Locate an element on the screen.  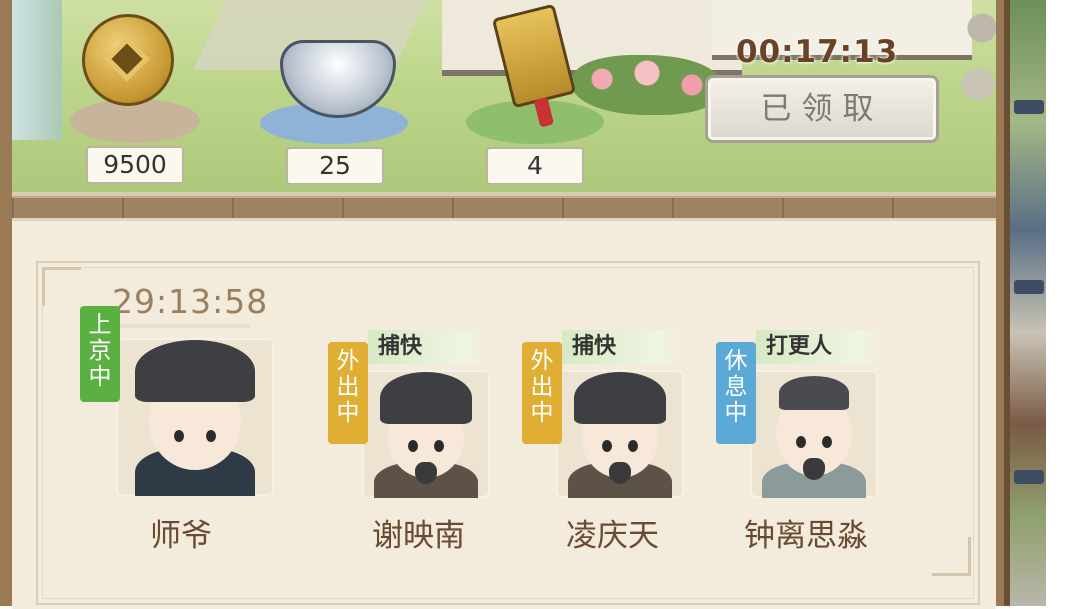
copper-coin-icon is located at coordinates (128, 60).